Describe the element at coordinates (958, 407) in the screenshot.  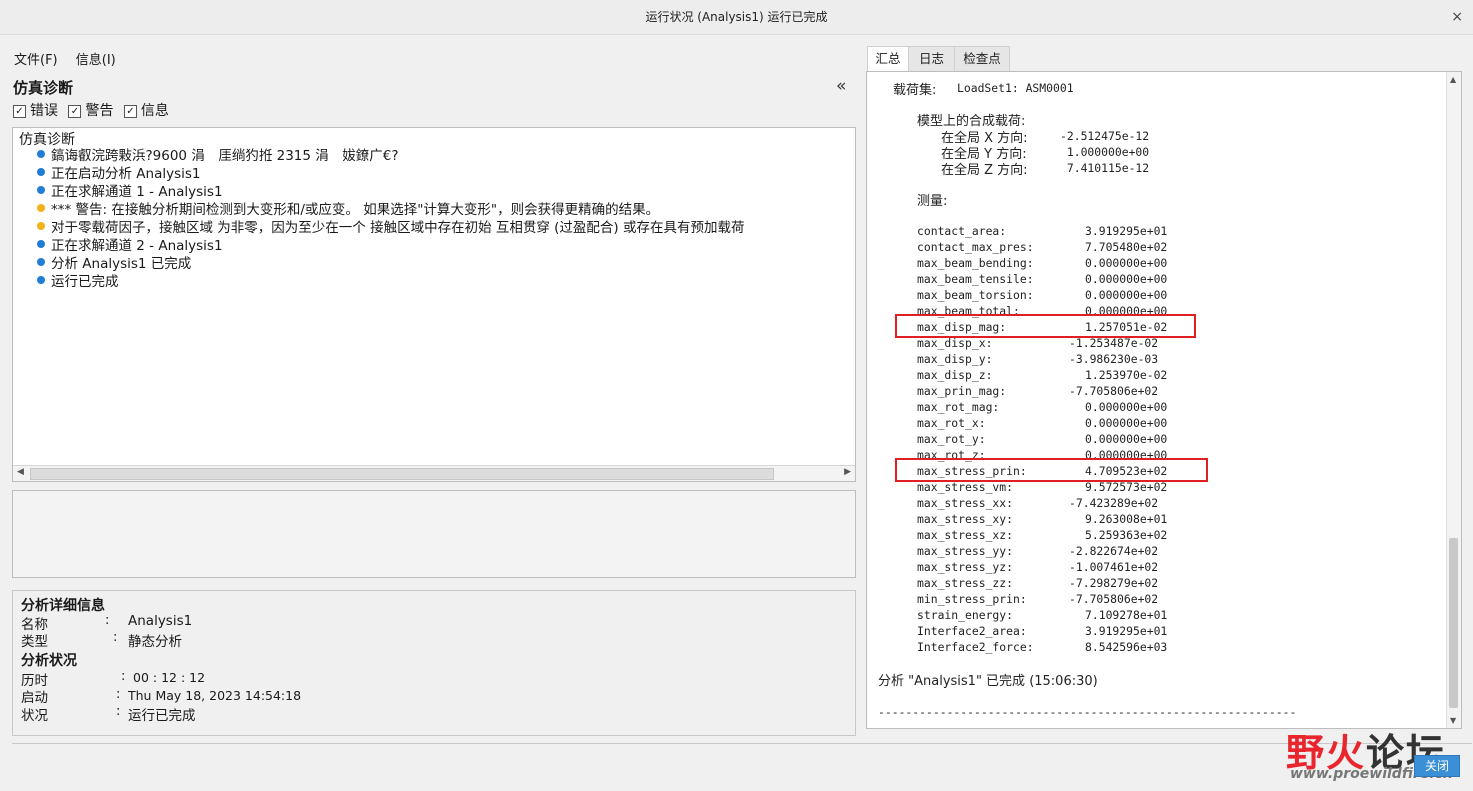
I see `measure-name: max_rot_mag:` at that location.